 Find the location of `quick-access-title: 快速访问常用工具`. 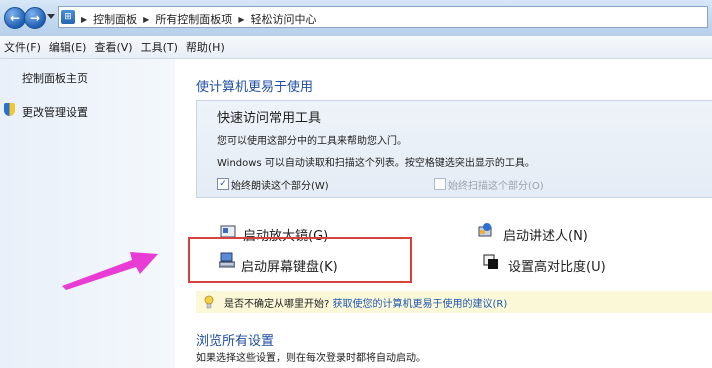

quick-access-title: 快速访问常用工具 is located at coordinates (269, 118).